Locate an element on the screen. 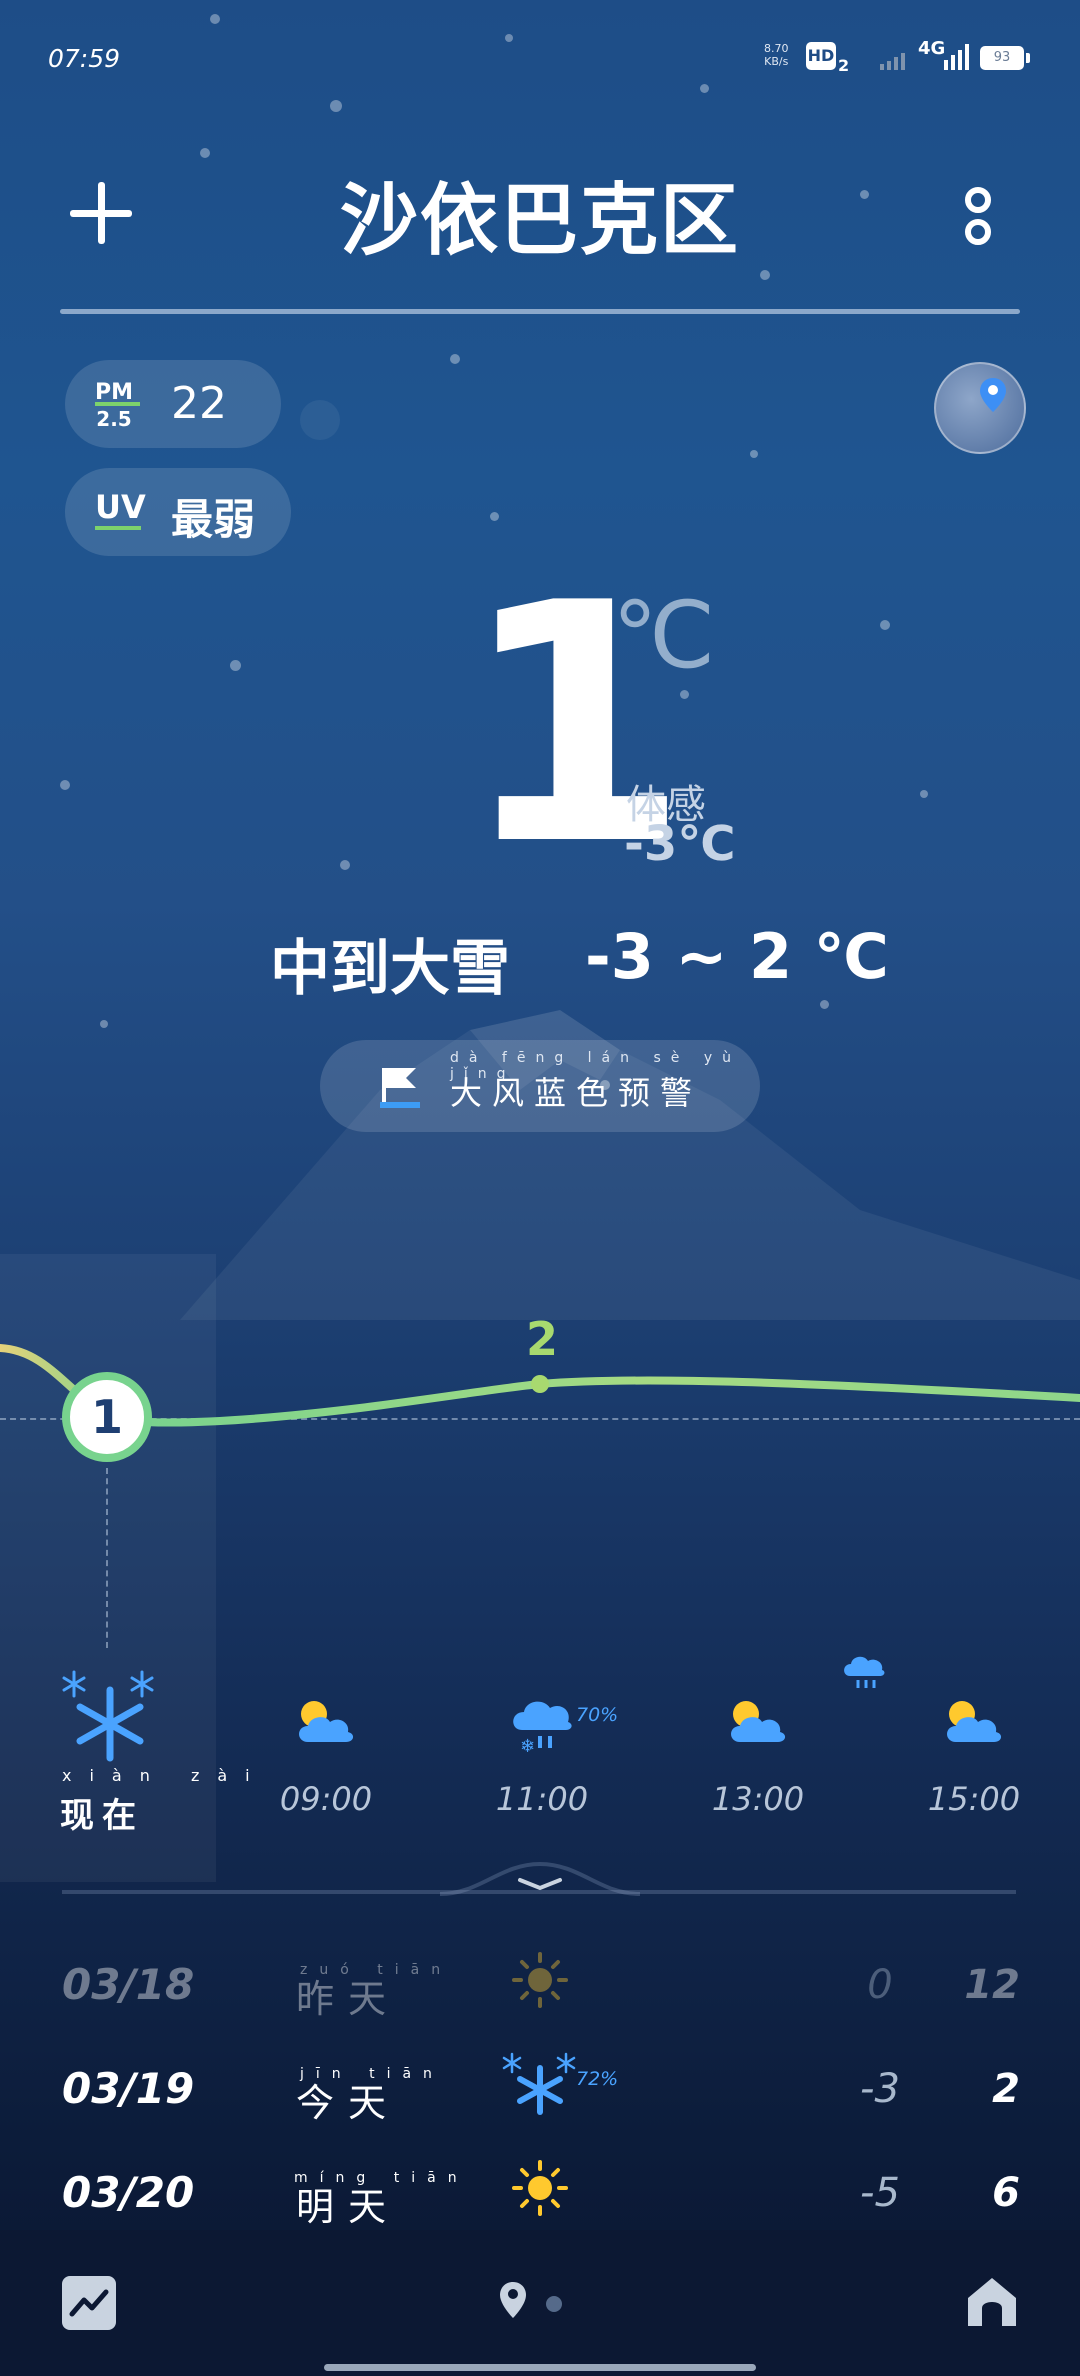  current-temp-marker: 1 is located at coordinates (107, 1417).